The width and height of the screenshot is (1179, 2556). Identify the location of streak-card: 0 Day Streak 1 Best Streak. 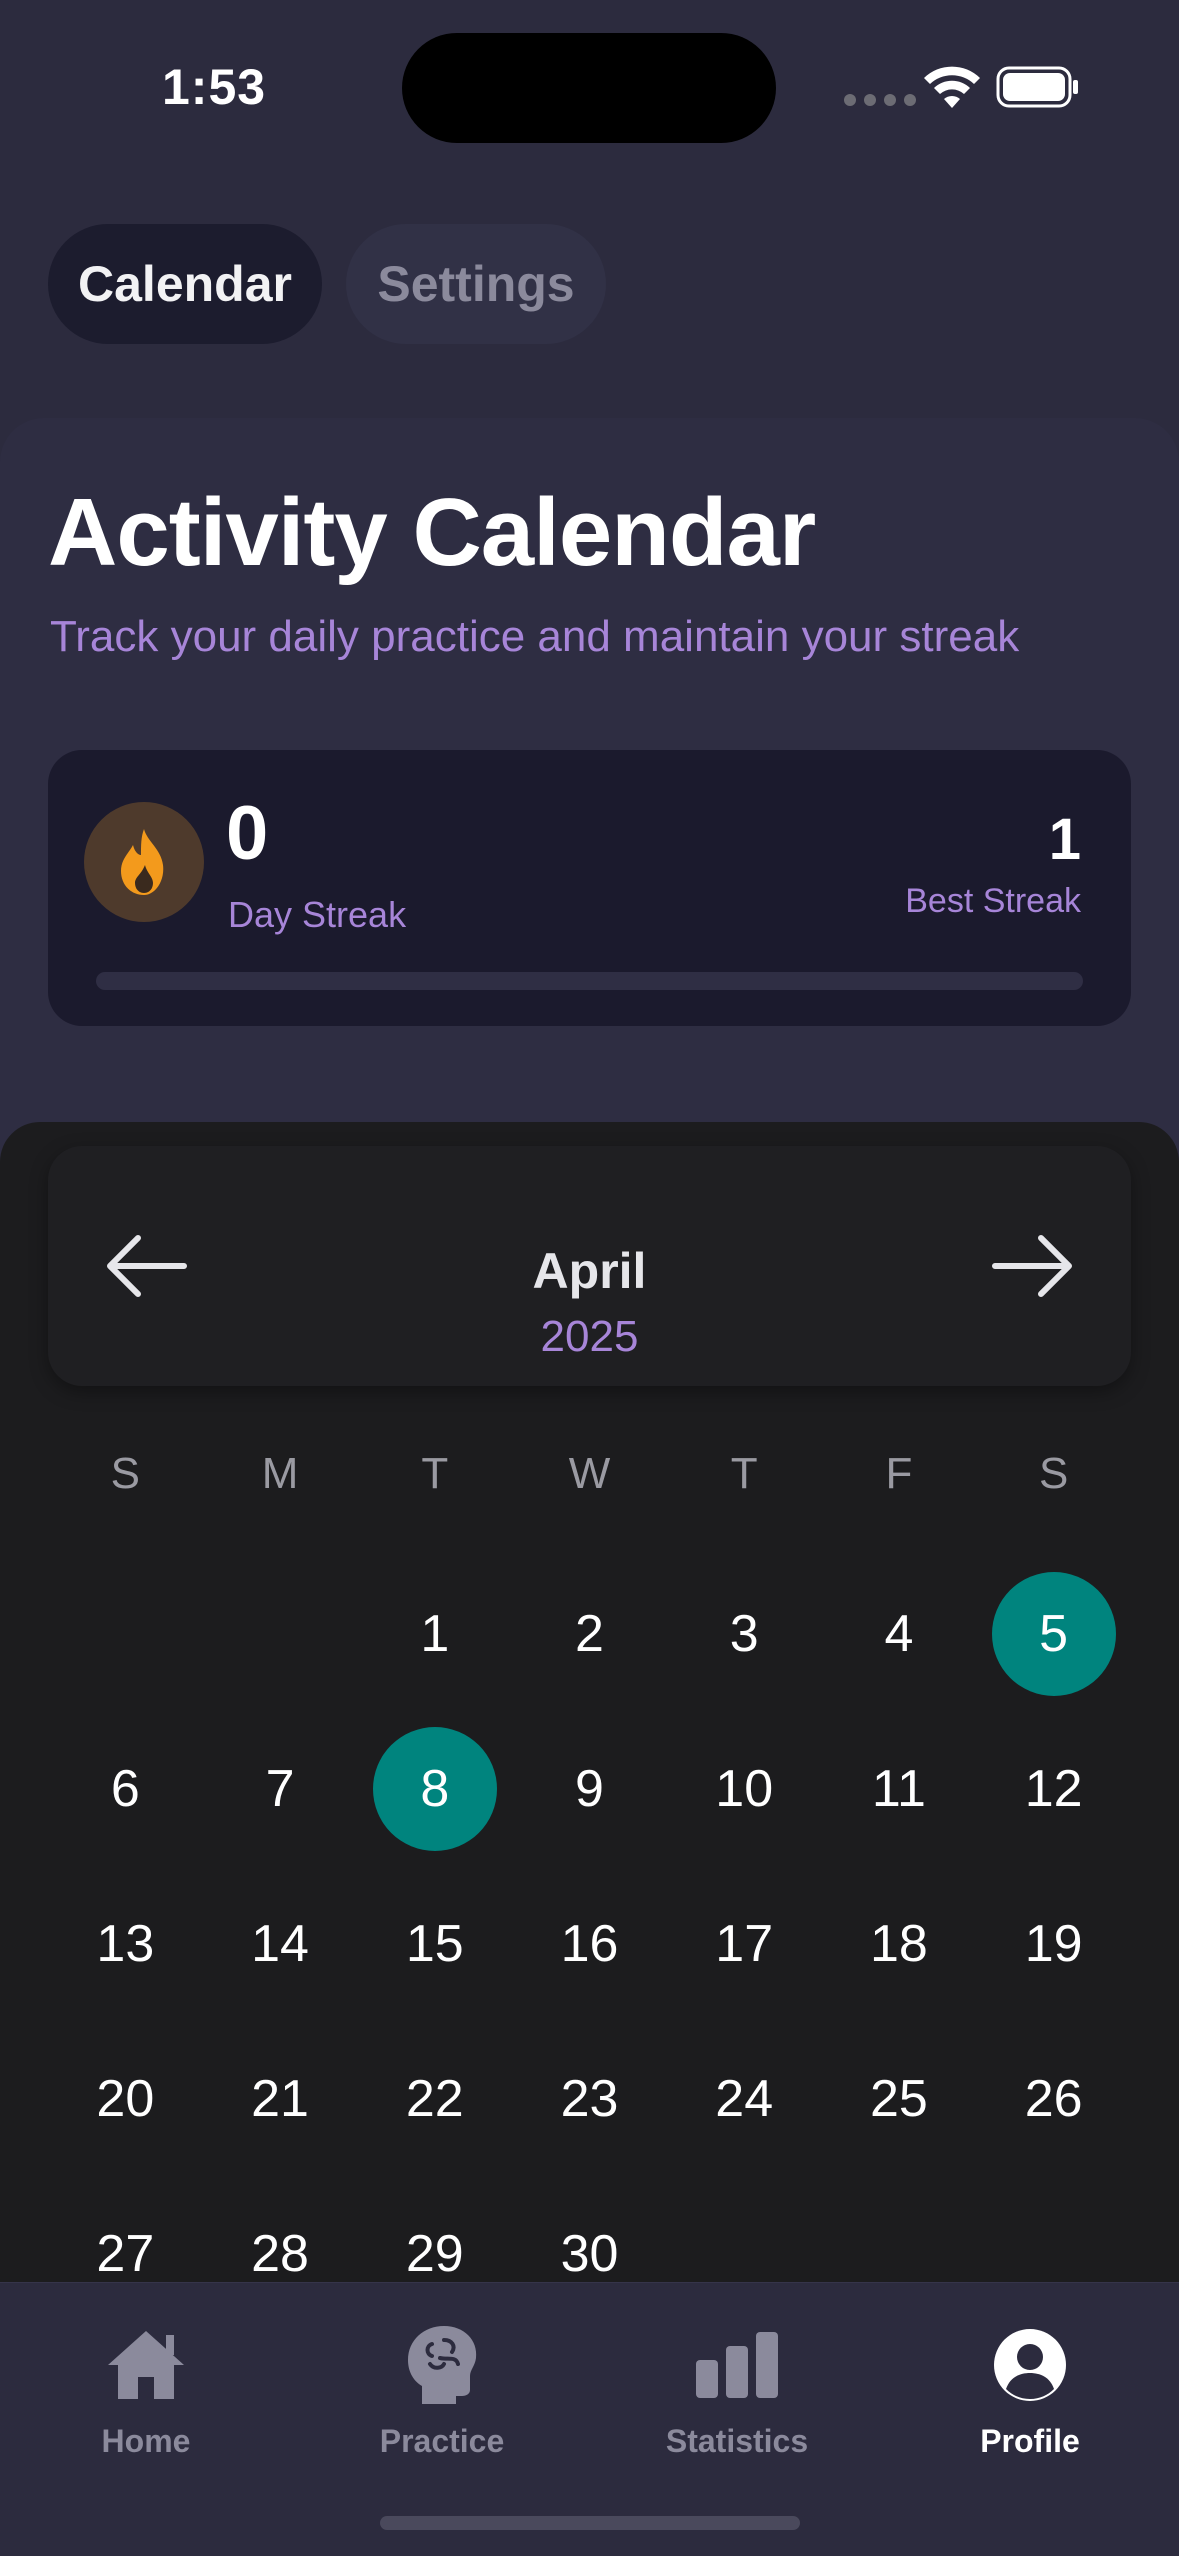
(589, 888).